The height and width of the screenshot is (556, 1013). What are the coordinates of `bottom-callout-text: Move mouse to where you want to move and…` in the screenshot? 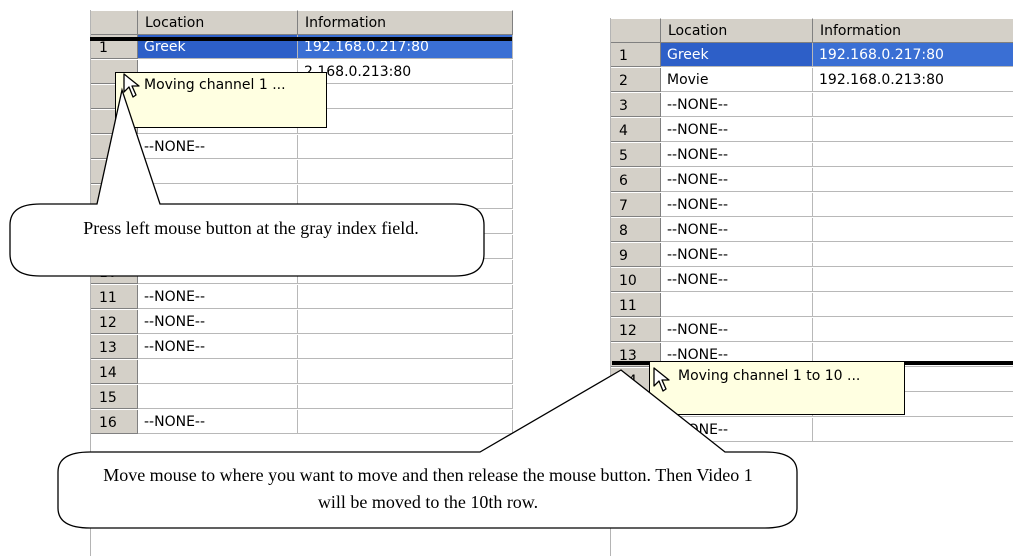 It's located at (428, 488).